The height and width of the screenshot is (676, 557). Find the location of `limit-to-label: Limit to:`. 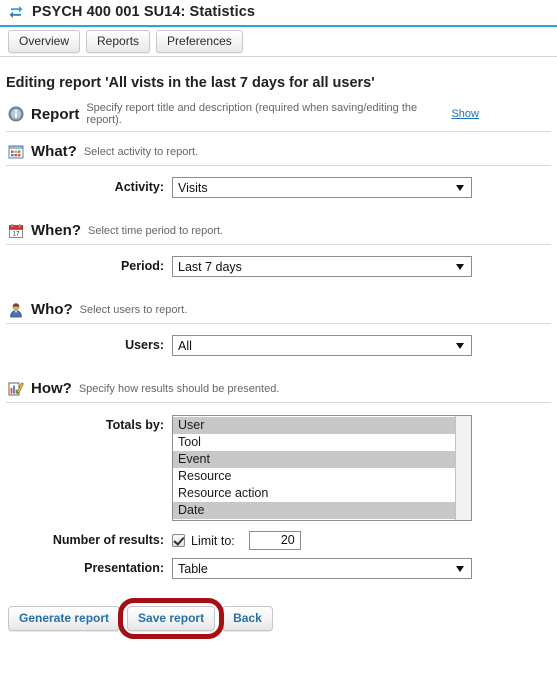

limit-to-label: Limit to: is located at coordinates (213, 540).